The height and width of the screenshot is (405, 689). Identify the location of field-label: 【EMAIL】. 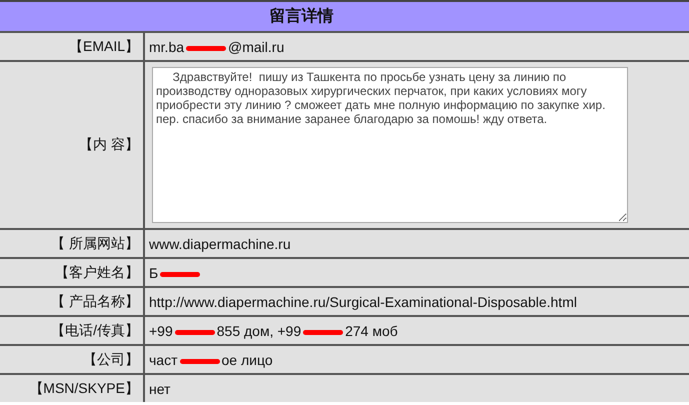
(71, 46).